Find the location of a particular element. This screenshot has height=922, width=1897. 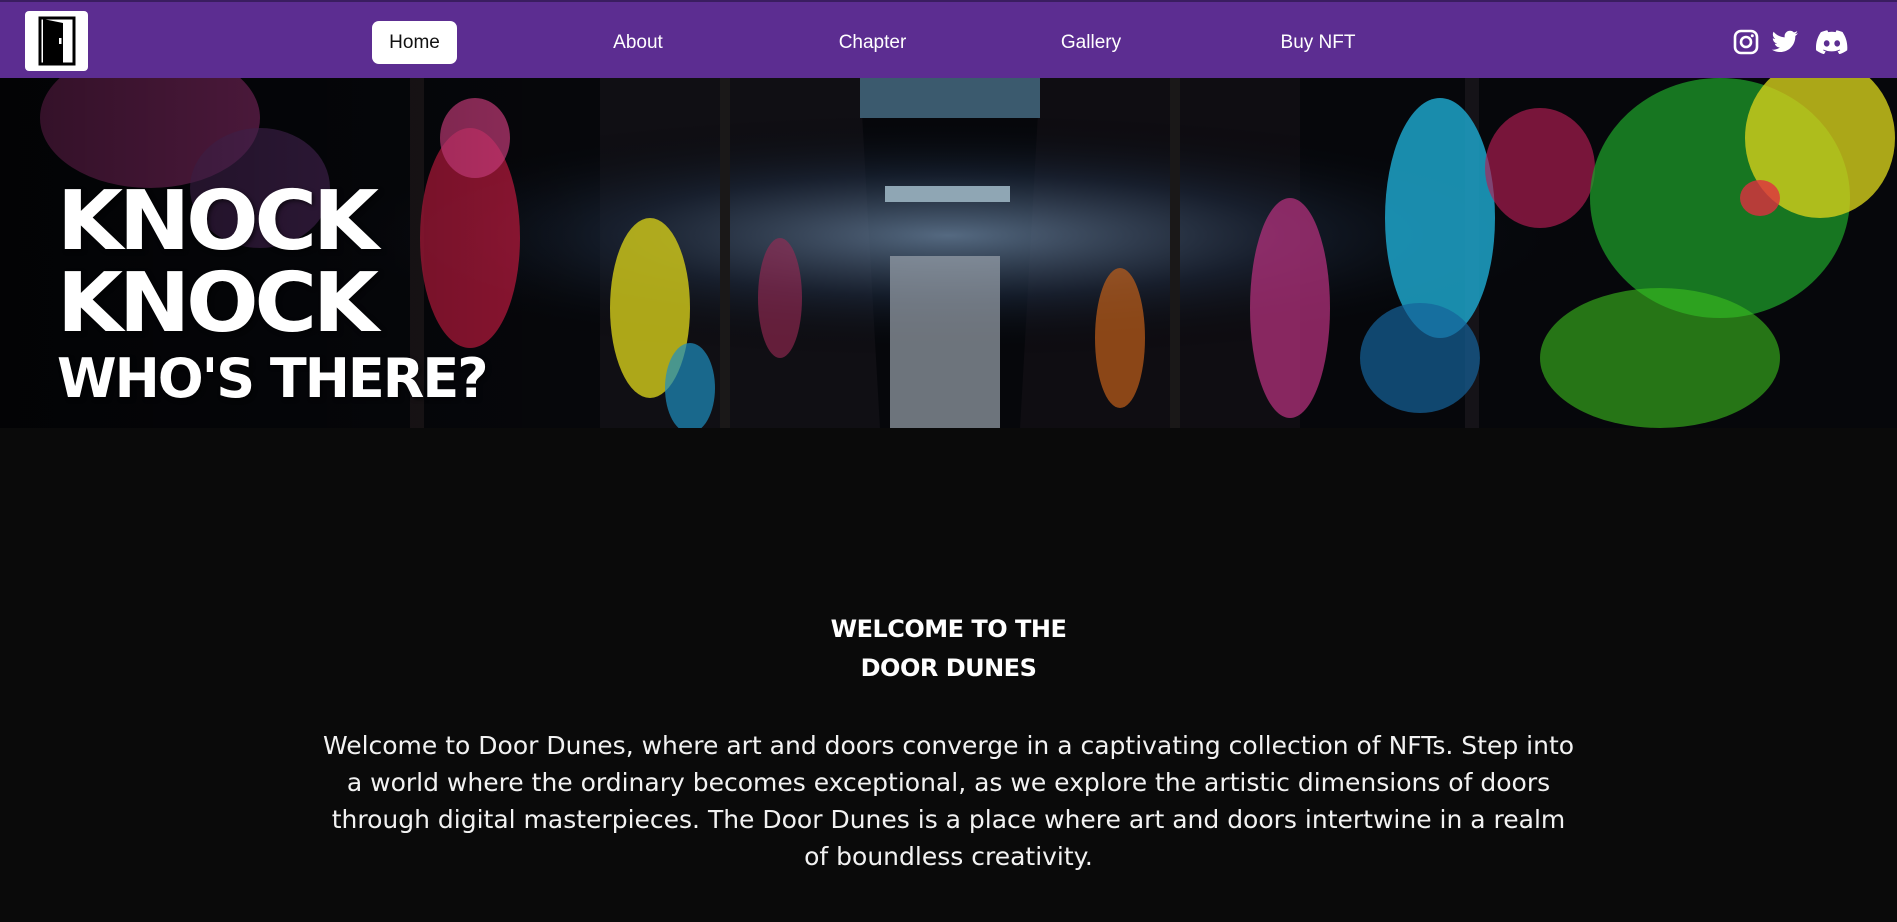

hero-title: KNOCK KNOCK WHO'S THERE? is located at coordinates (273, 296).